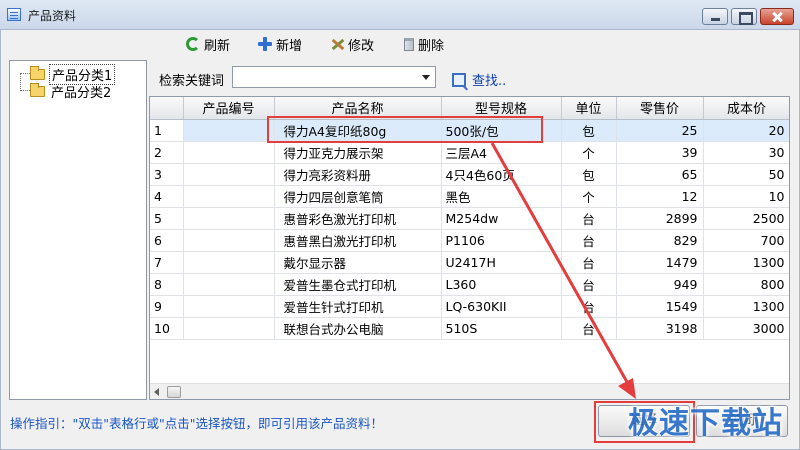 The height and width of the screenshot is (450, 800). I want to click on cell-spec: U2417H, so click(501, 262).